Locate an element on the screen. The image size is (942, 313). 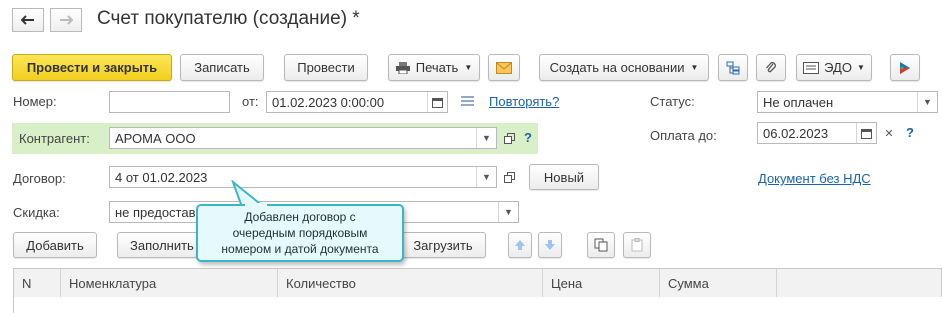
paperclip-icon is located at coordinates (771, 66).